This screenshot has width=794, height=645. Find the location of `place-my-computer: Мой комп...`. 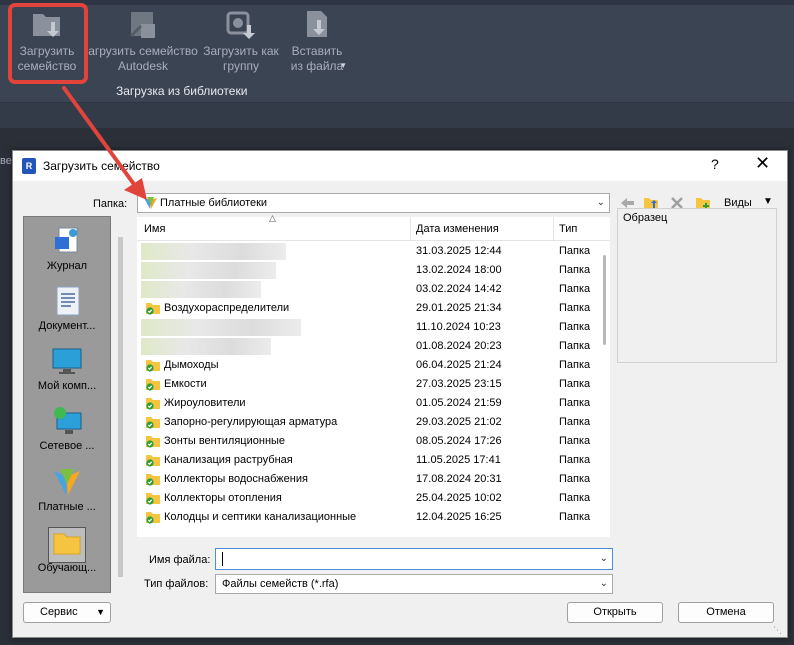

place-my-computer: Мой комп... is located at coordinates (67, 368).